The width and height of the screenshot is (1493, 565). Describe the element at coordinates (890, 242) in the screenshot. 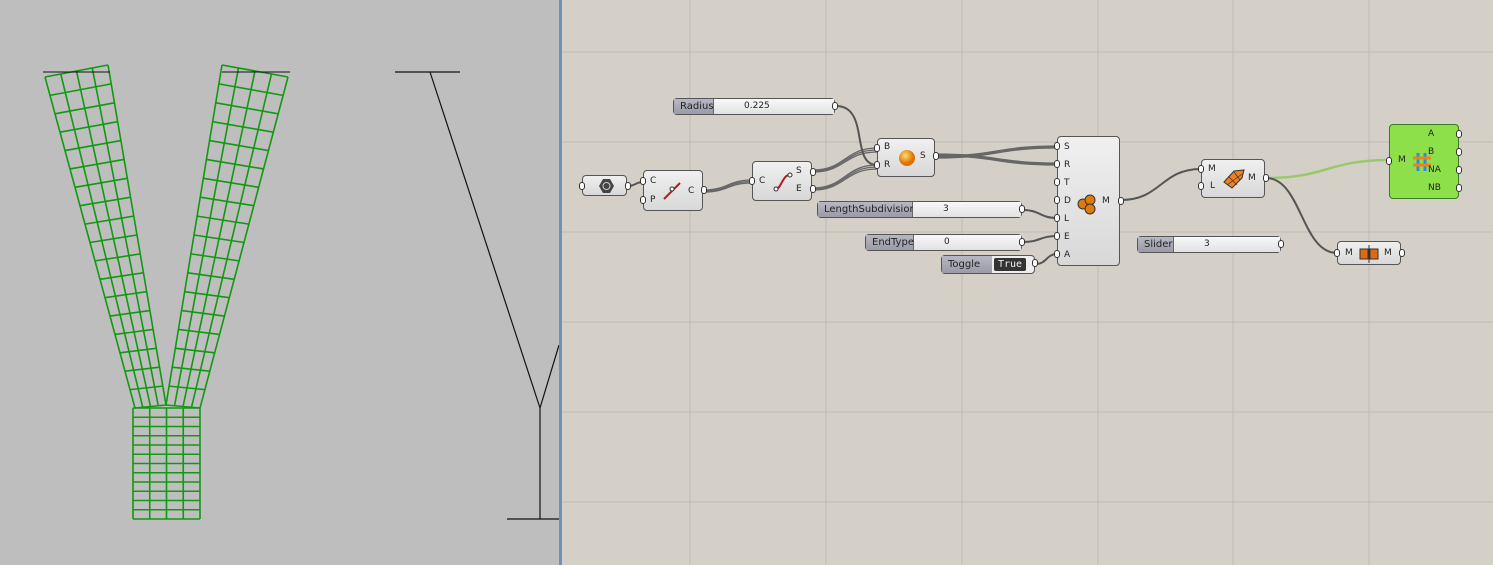

I see `slider-label: EndType` at that location.